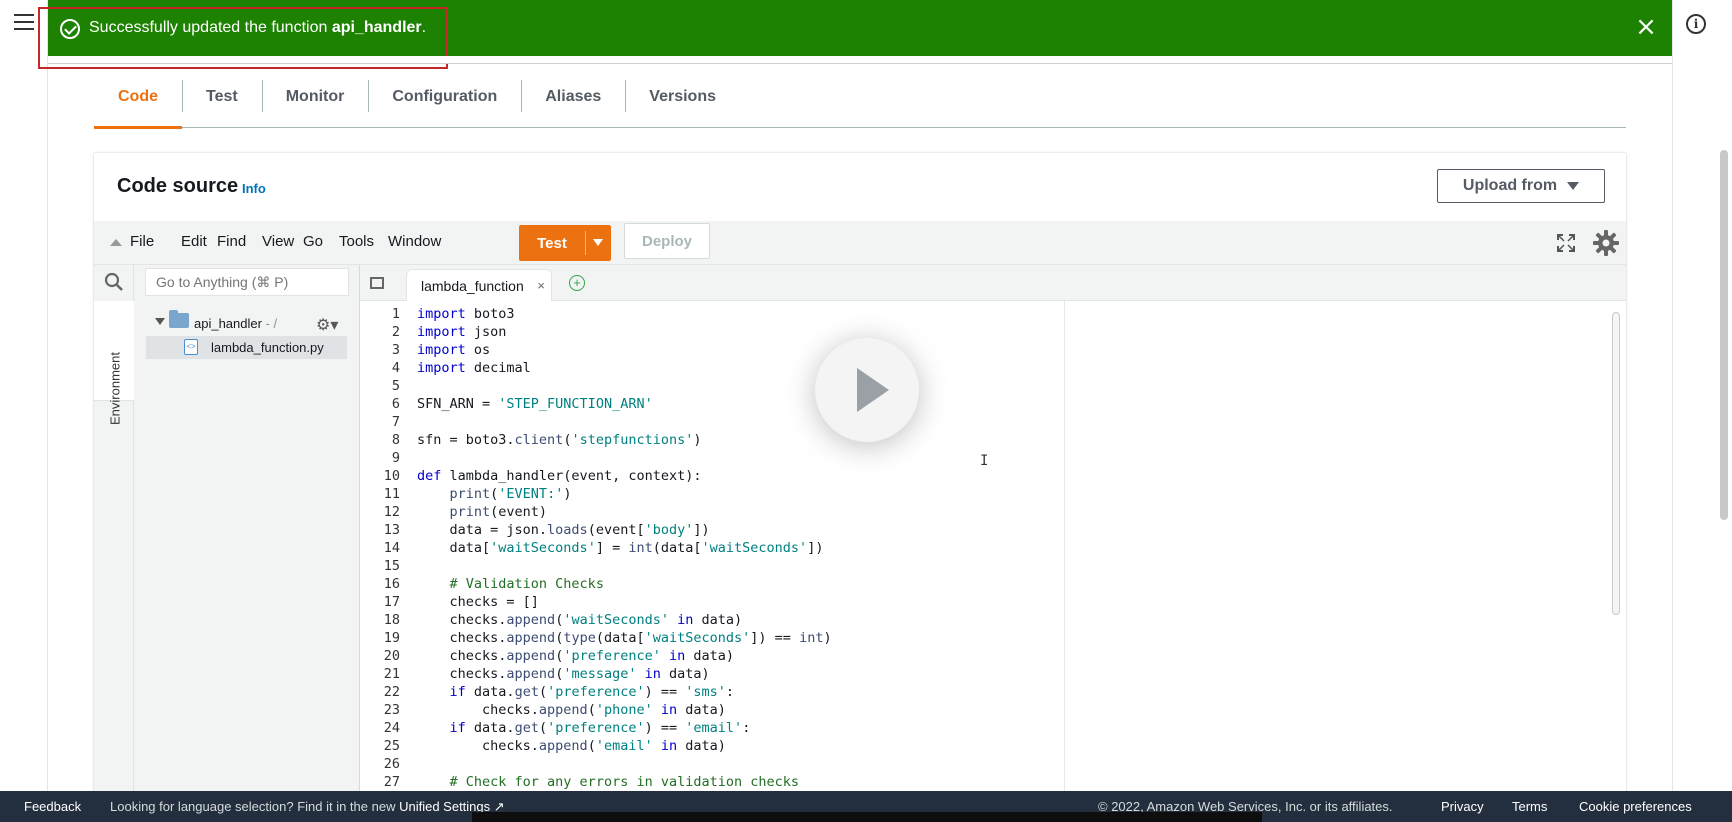  Describe the element at coordinates (737, 476) in the screenshot. I see `code-line: def lambda_handler(event, context):` at that location.